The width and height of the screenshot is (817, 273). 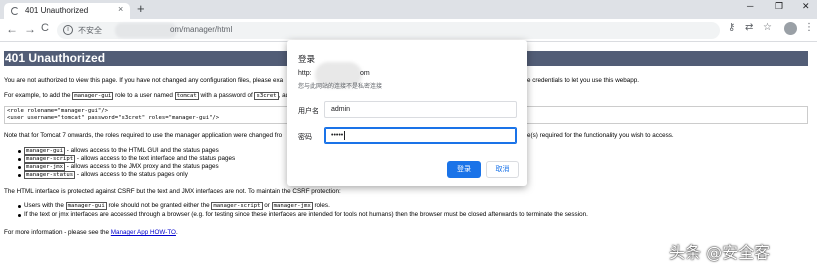 What do you see at coordinates (767, 28) in the screenshot?
I see `bookmark-star-icon: ☆` at bounding box center [767, 28].